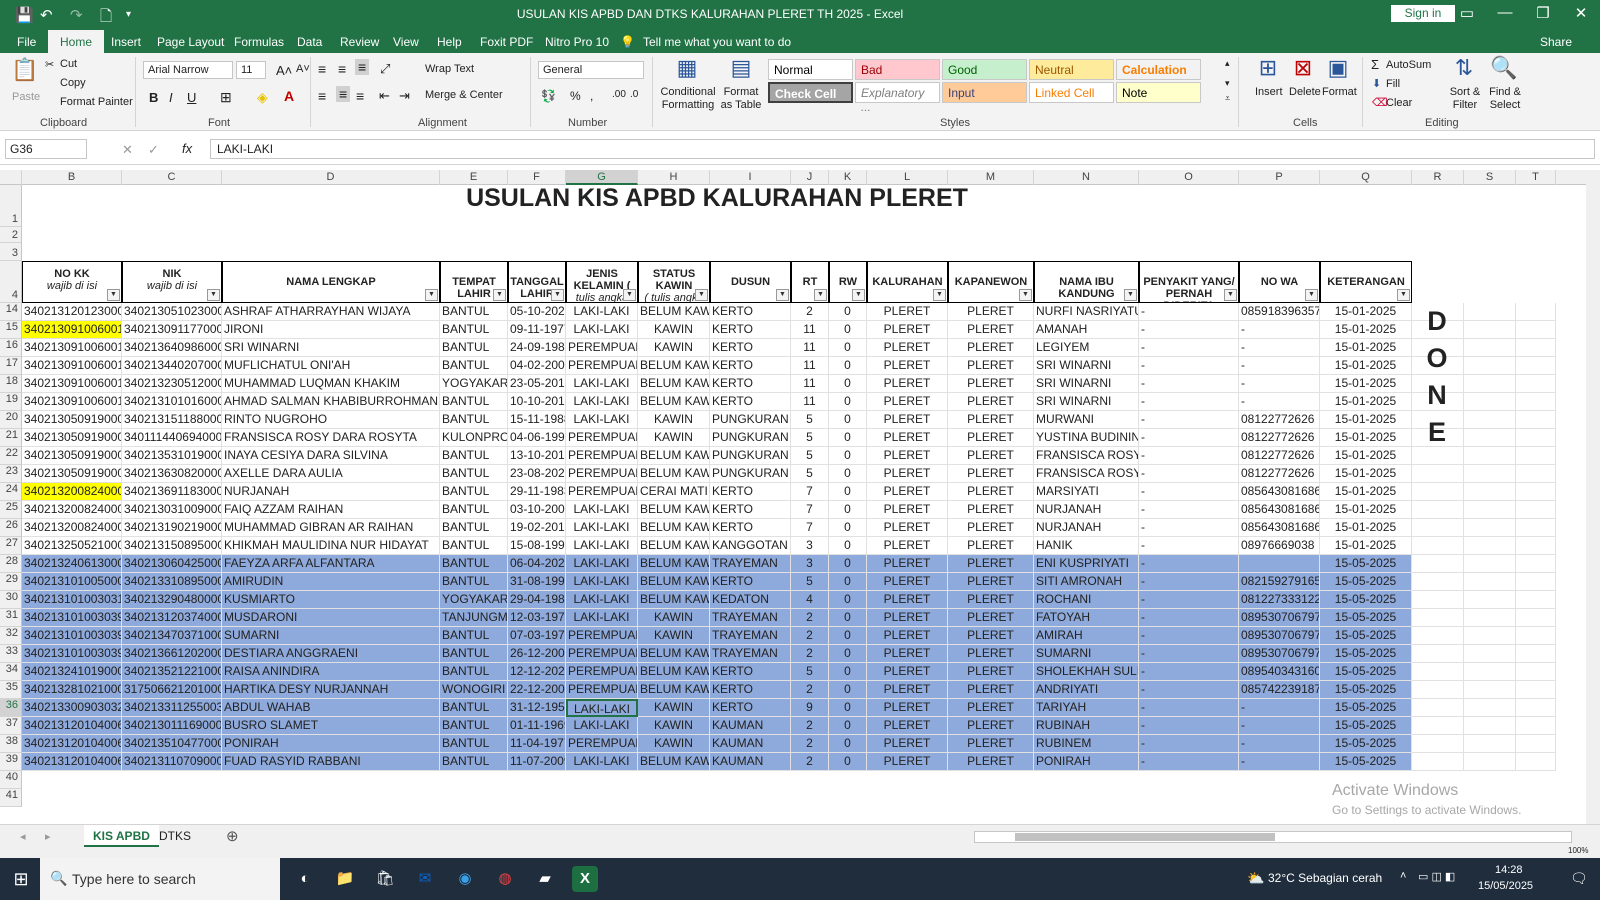  Describe the element at coordinates (21, 879) in the screenshot. I see `windows-start-icon: ⊞` at that location.